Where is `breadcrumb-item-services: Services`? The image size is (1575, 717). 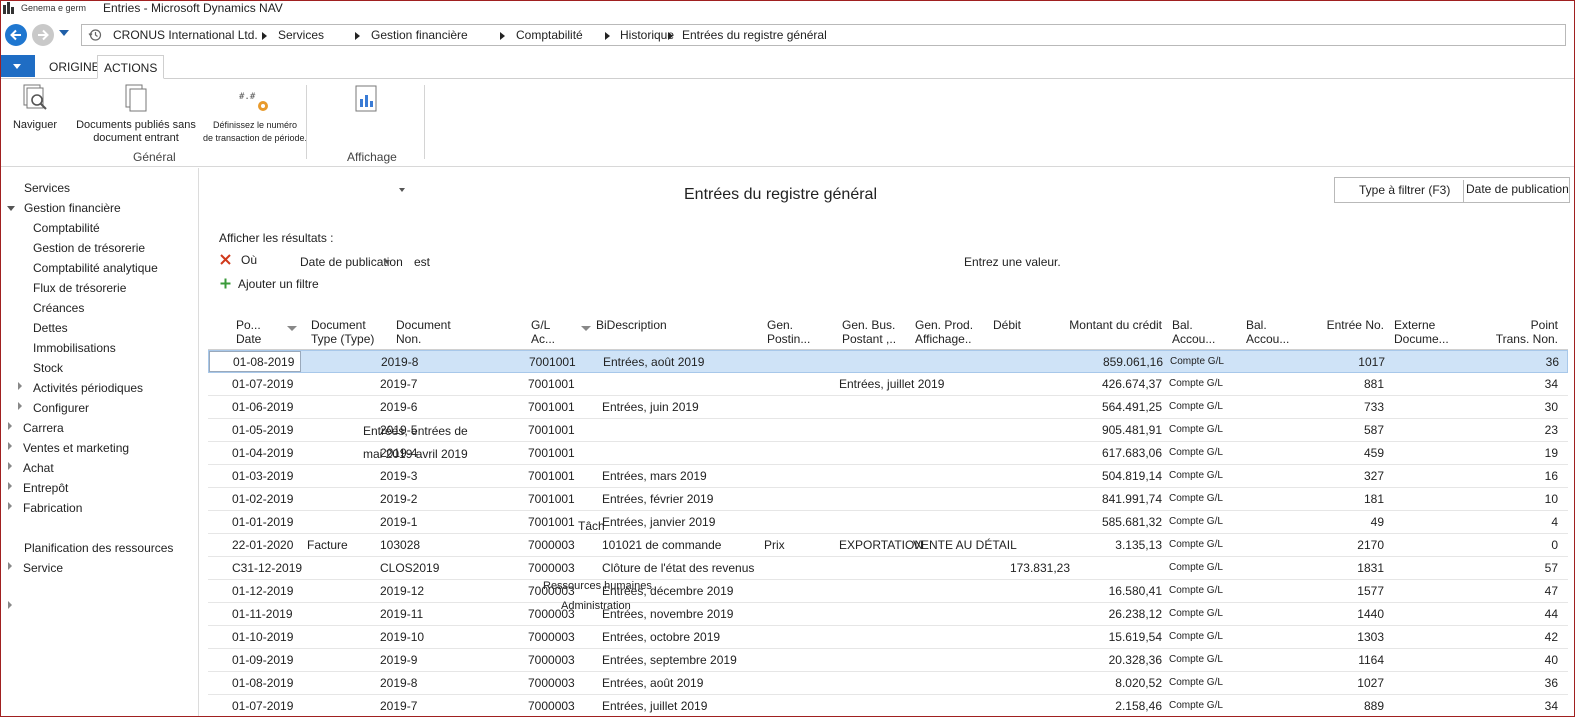
breadcrumb-item-services: Services is located at coordinates (301, 35).